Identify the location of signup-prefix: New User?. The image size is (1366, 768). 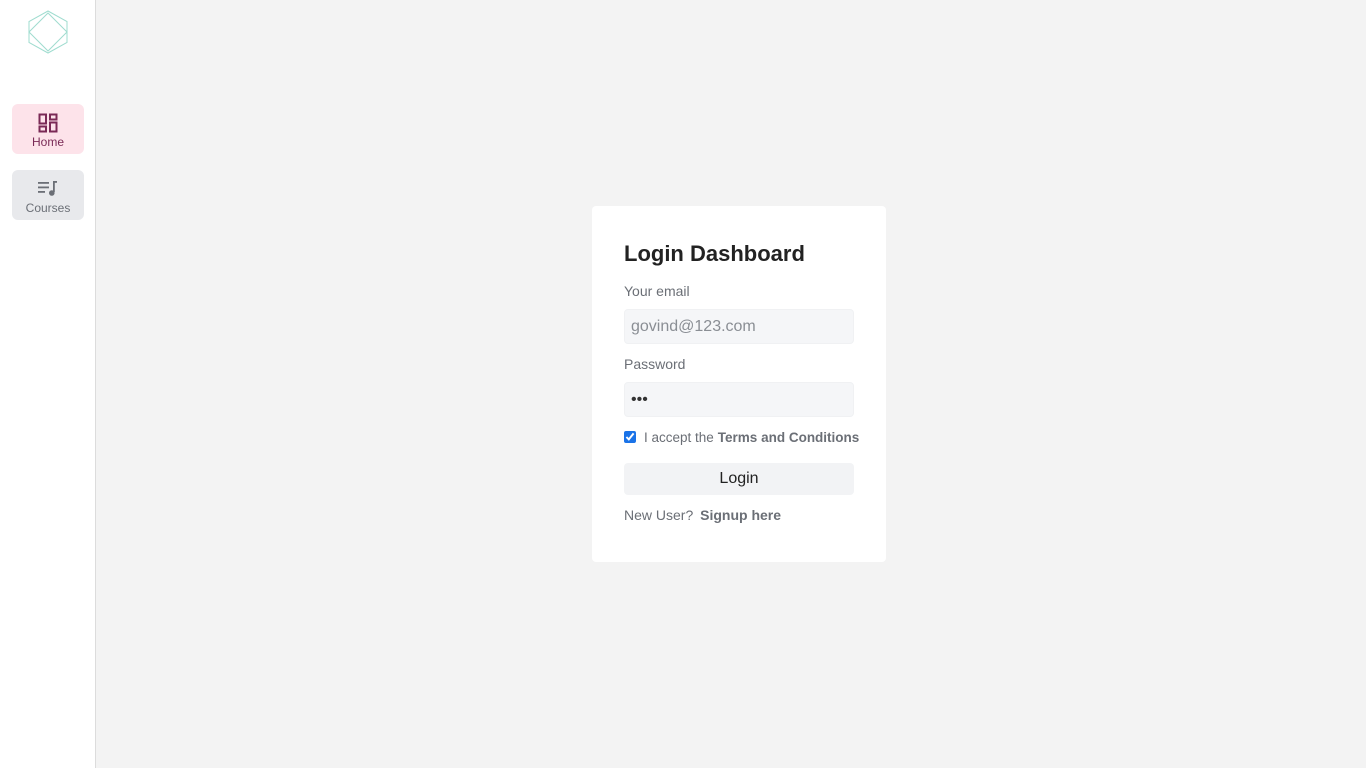
(659, 515).